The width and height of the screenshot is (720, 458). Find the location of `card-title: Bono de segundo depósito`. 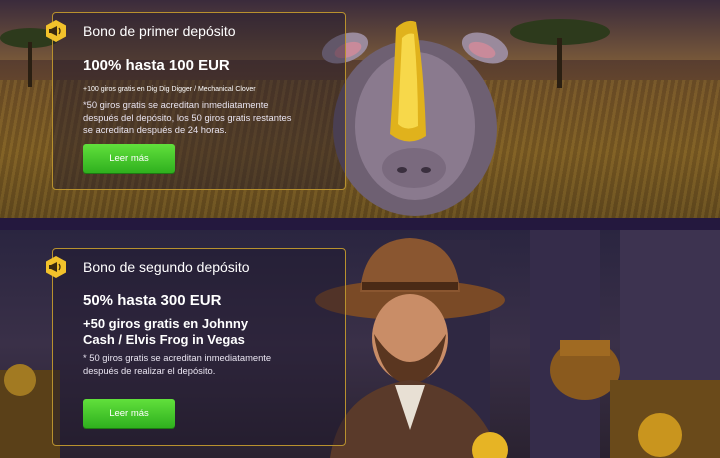

card-title: Bono de segundo depósito is located at coordinates (166, 267).